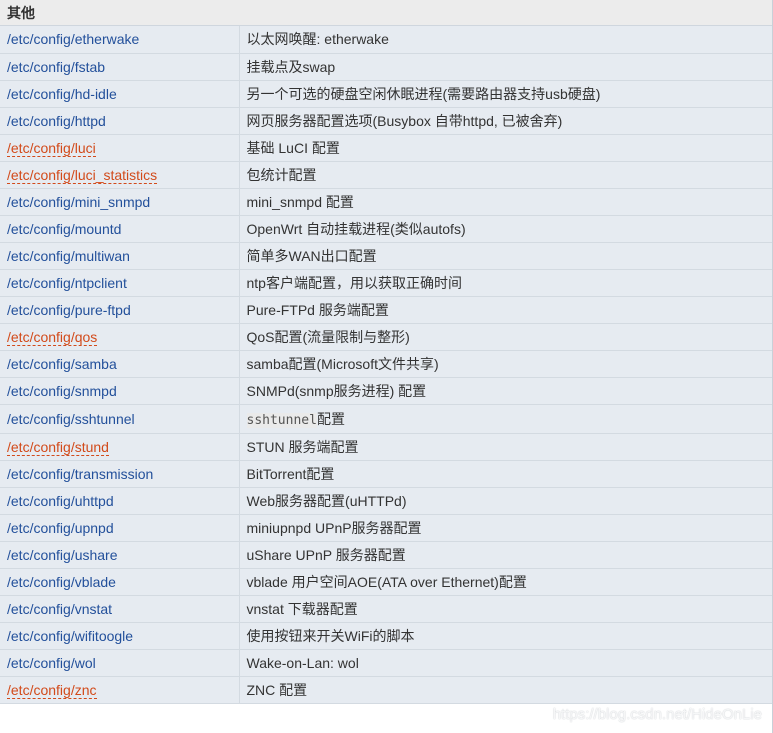 This screenshot has width=773, height=733. Describe the element at coordinates (328, 336) in the screenshot. I see `config-description-text: QoS配置(流量限制与整形)` at that location.